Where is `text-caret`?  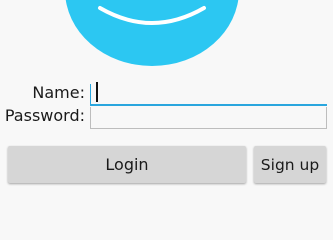
text-caret is located at coordinates (97, 92).